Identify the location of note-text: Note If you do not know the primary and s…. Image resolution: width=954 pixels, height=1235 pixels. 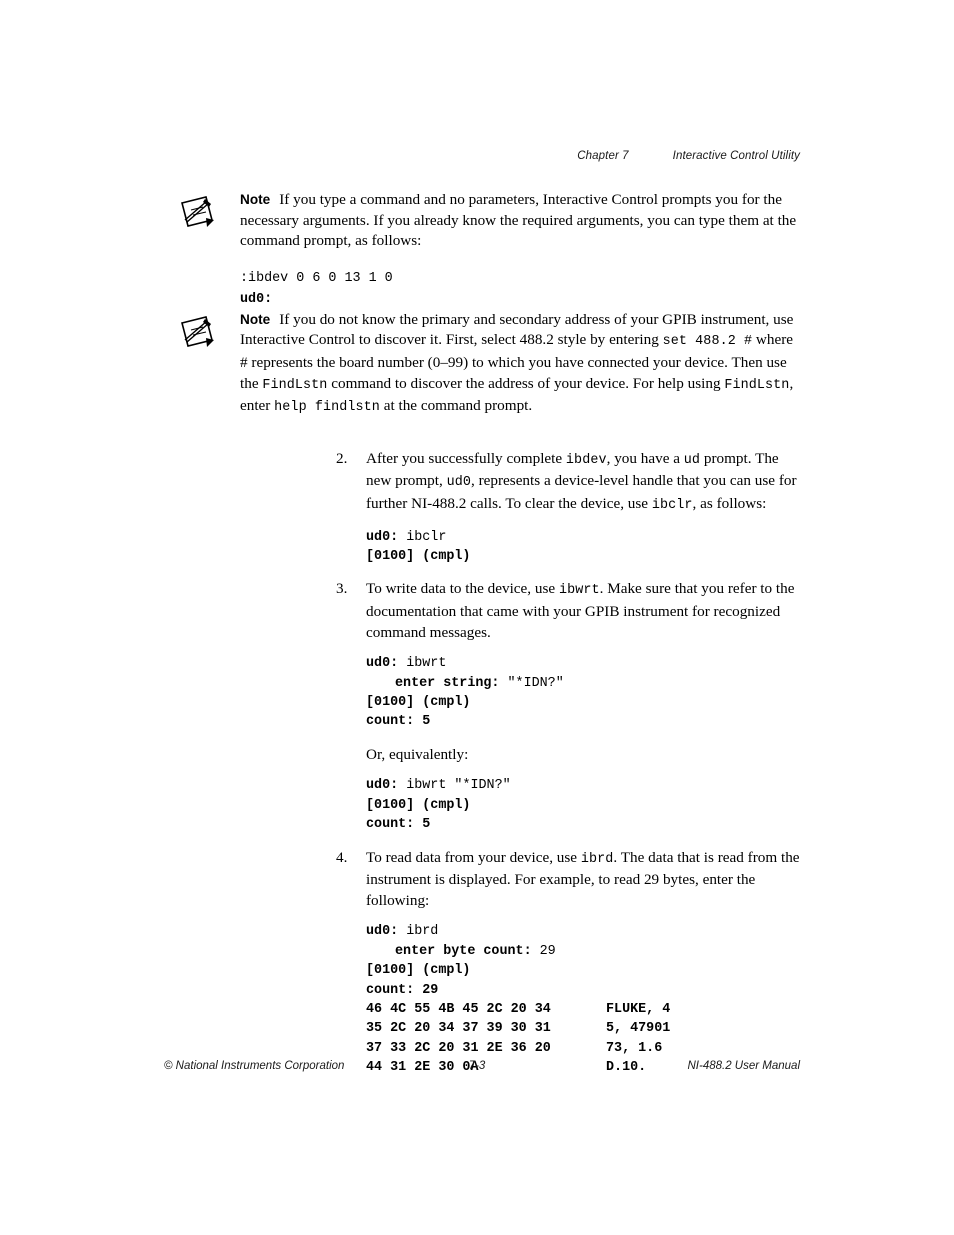
(520, 364).